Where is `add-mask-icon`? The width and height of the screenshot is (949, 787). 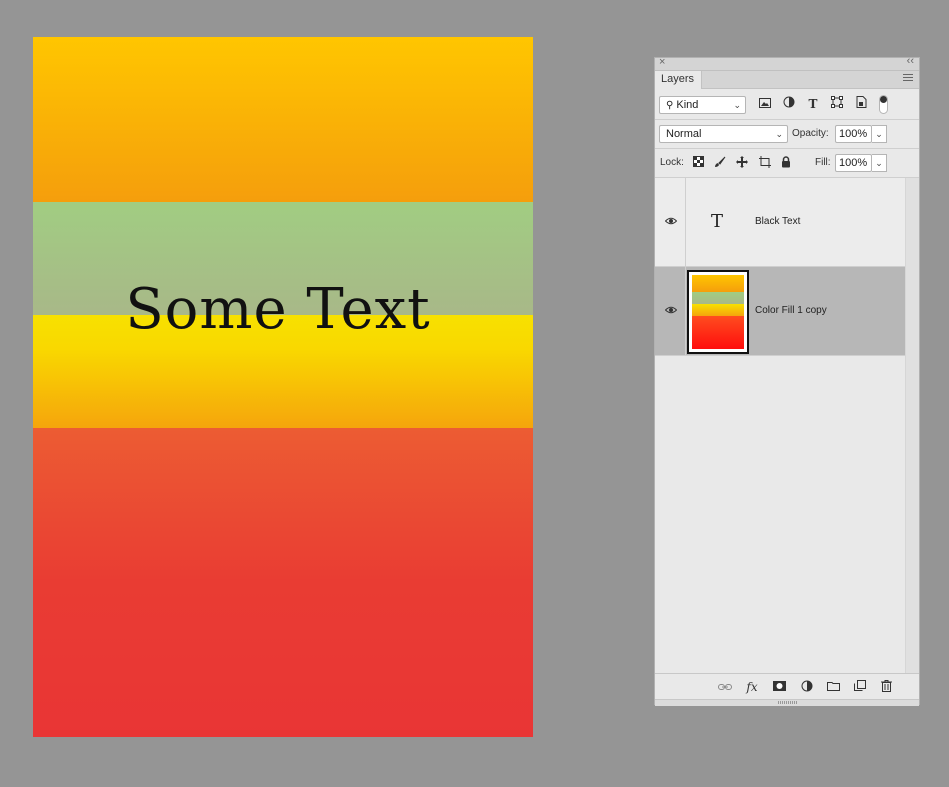 add-mask-icon is located at coordinates (779, 687).